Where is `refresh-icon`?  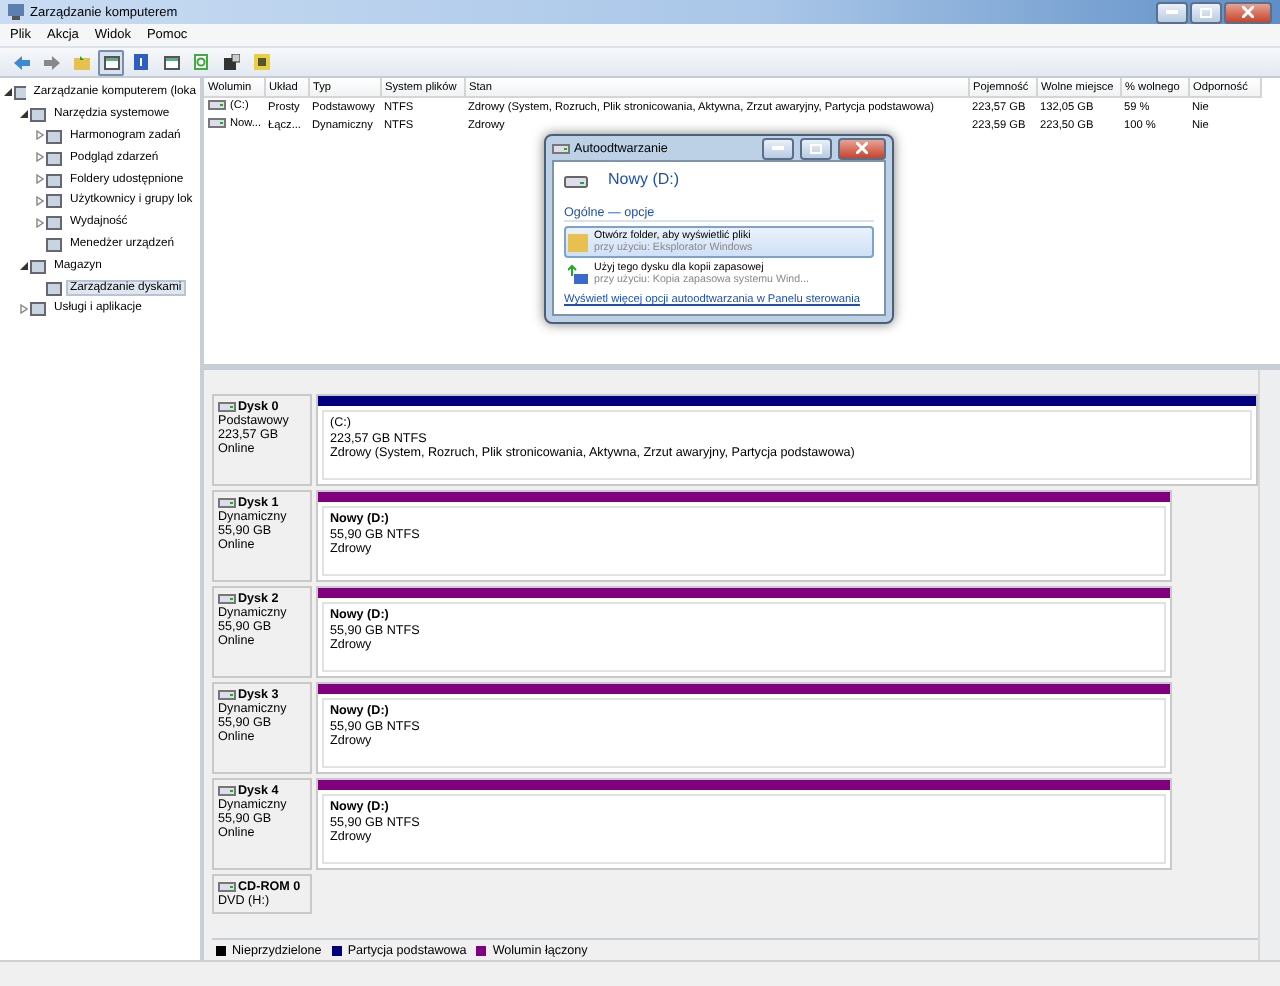
refresh-icon is located at coordinates (201, 62).